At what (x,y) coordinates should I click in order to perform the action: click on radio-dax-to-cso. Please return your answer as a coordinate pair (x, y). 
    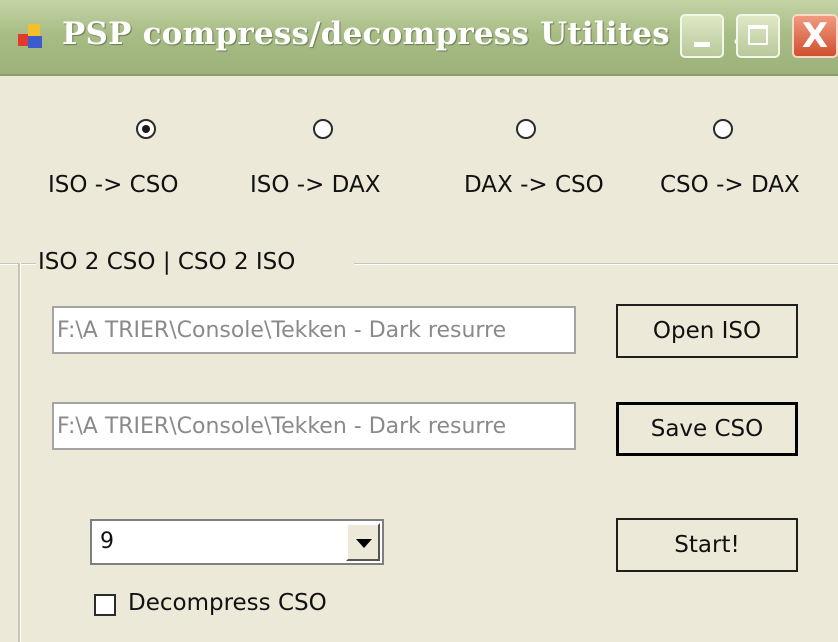
    Looking at the image, I should click on (526, 129).